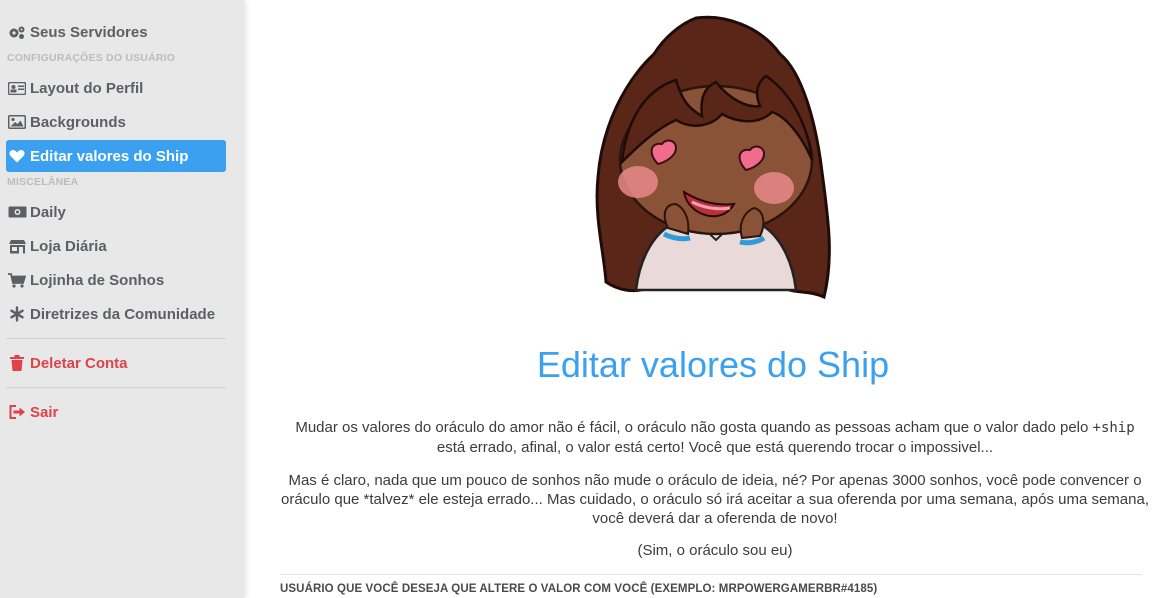  What do you see at coordinates (17, 280) in the screenshot?
I see `cart-icon` at bounding box center [17, 280].